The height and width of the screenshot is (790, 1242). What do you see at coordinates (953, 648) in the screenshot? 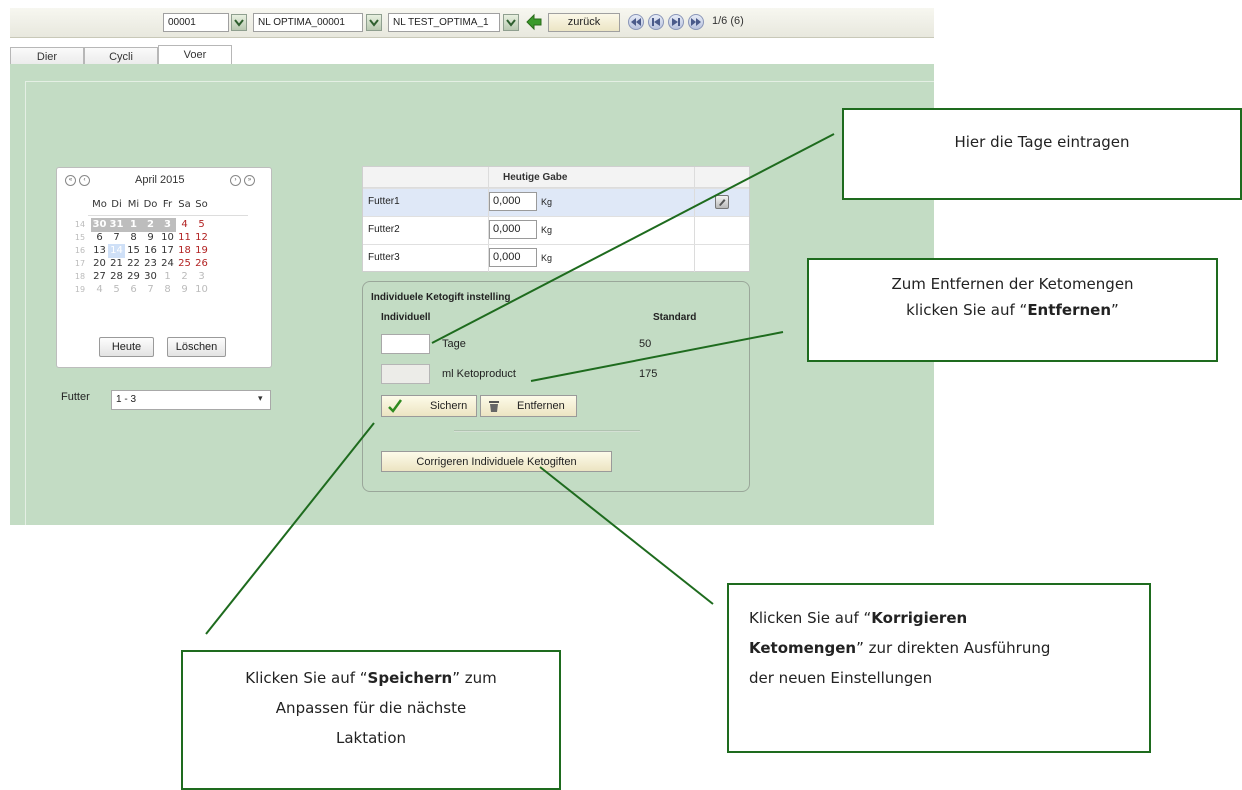
I see `callout-text: ” zur direkten Ausführung` at bounding box center [953, 648].